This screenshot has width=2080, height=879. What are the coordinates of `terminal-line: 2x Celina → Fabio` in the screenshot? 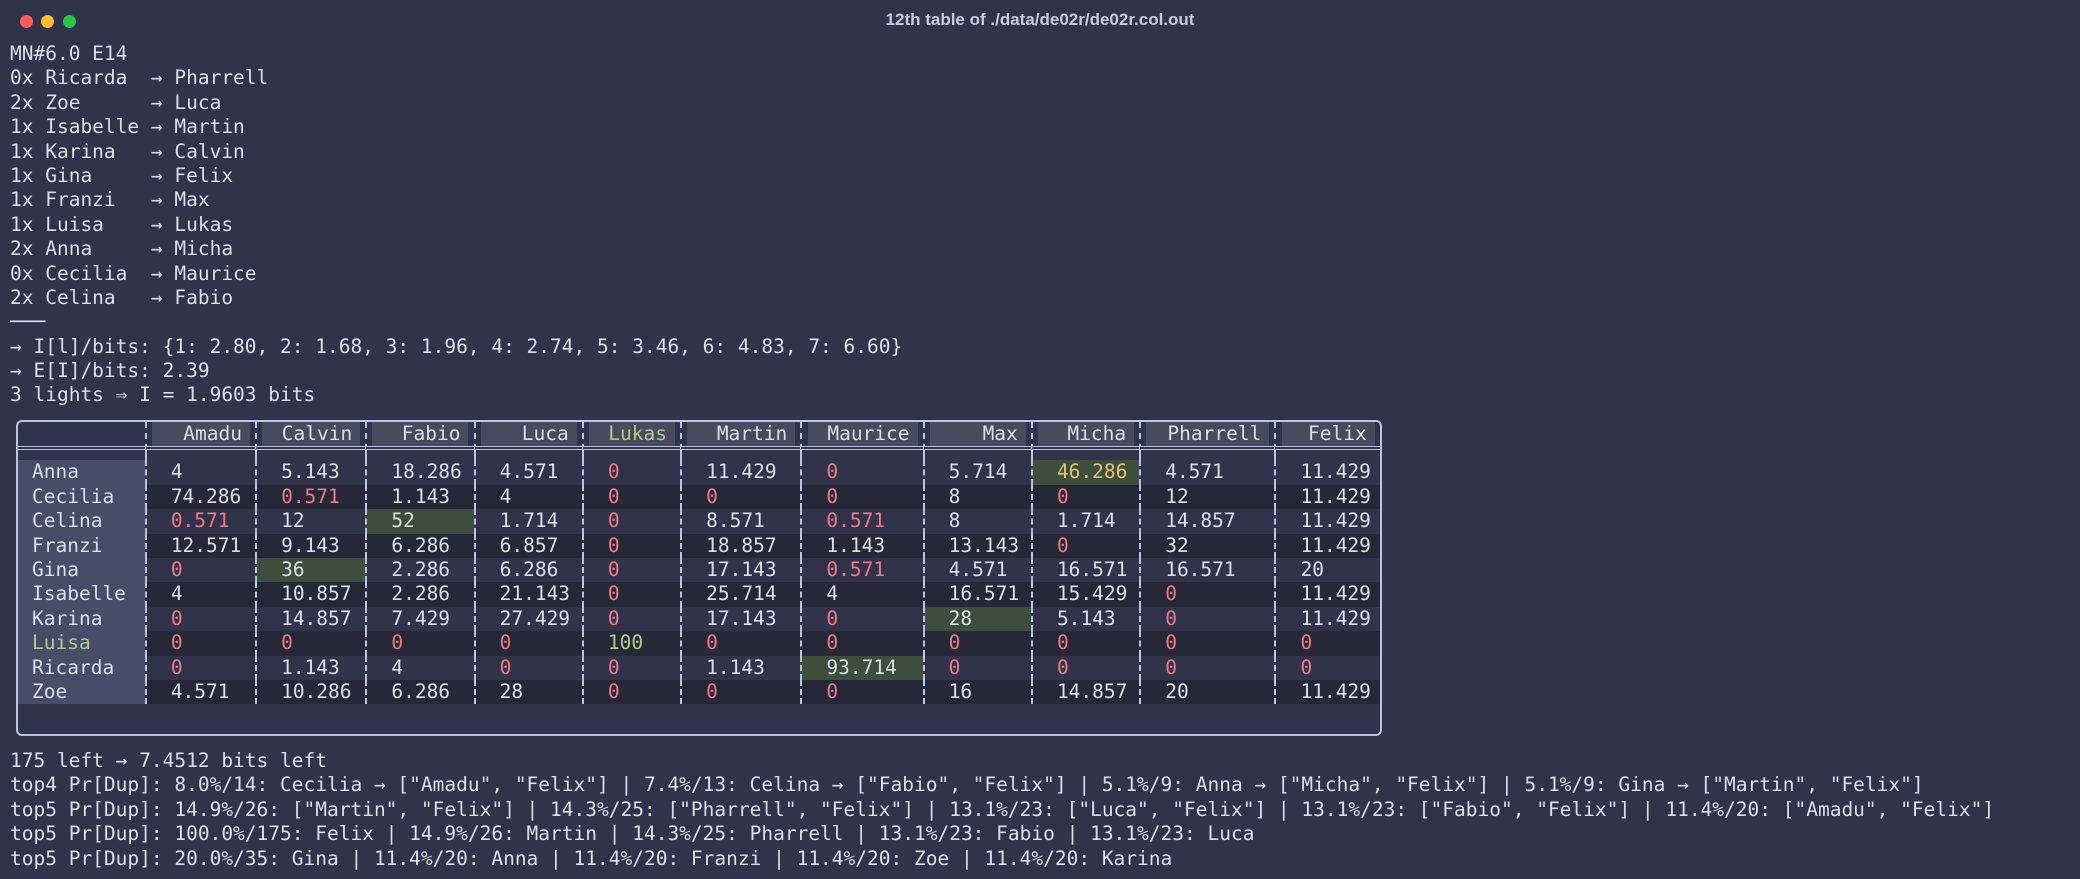 It's located at (122, 297).